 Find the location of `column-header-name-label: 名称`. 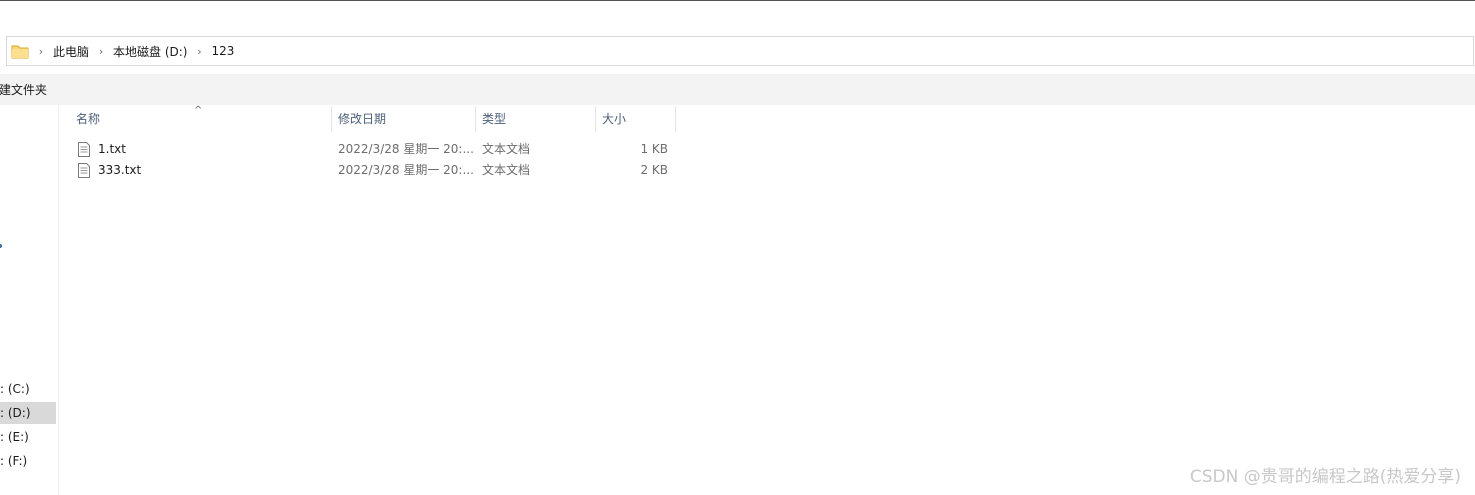

column-header-name-label: 名称 is located at coordinates (88, 119).